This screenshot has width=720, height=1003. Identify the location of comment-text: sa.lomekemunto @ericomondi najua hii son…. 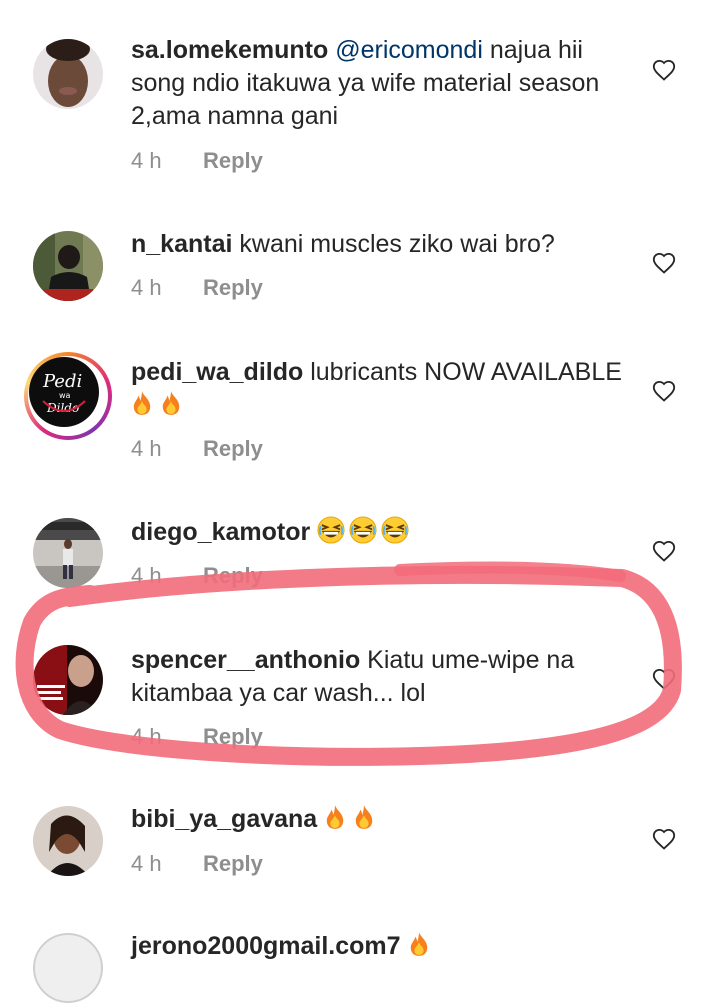
(381, 83).